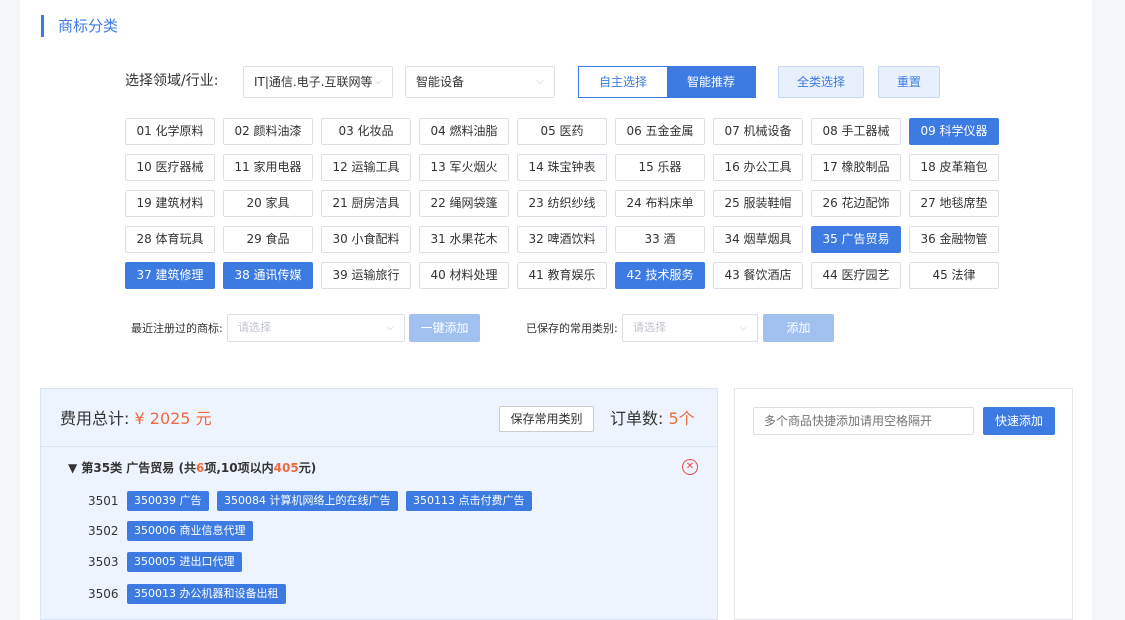 The height and width of the screenshot is (620, 1125). Describe the element at coordinates (681, 418) in the screenshot. I see `order-count-value: 5个` at that location.